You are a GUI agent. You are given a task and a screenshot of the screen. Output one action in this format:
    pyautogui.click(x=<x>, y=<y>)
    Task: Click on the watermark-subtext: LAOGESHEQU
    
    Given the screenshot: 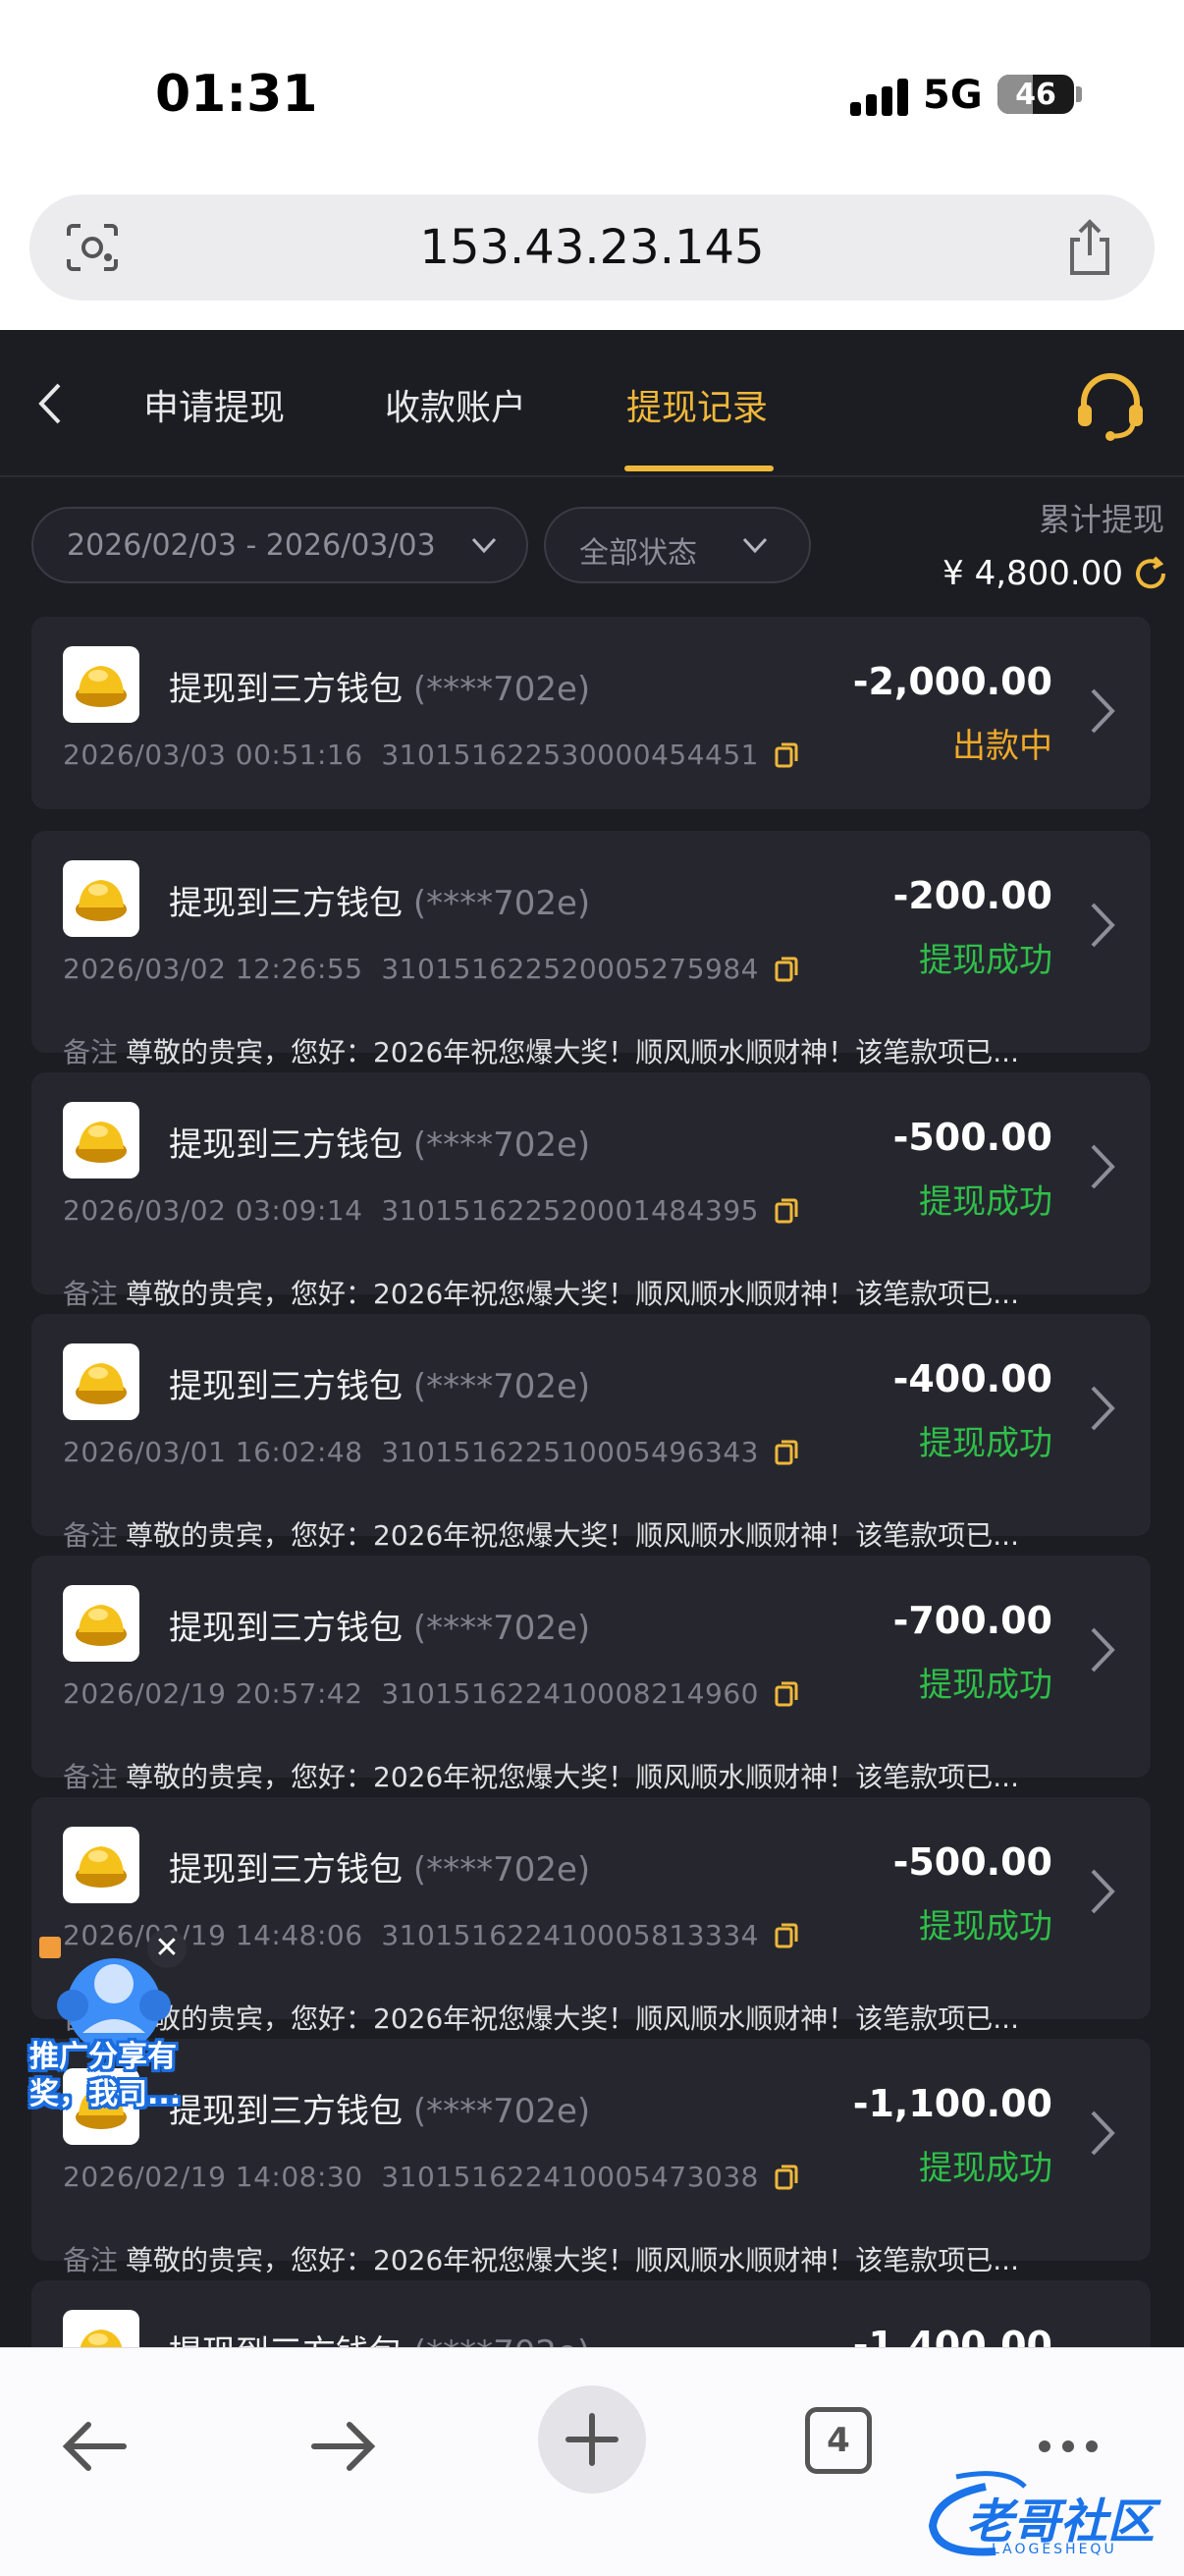 What is the action you would take?
    pyautogui.click(x=1054, y=2549)
    